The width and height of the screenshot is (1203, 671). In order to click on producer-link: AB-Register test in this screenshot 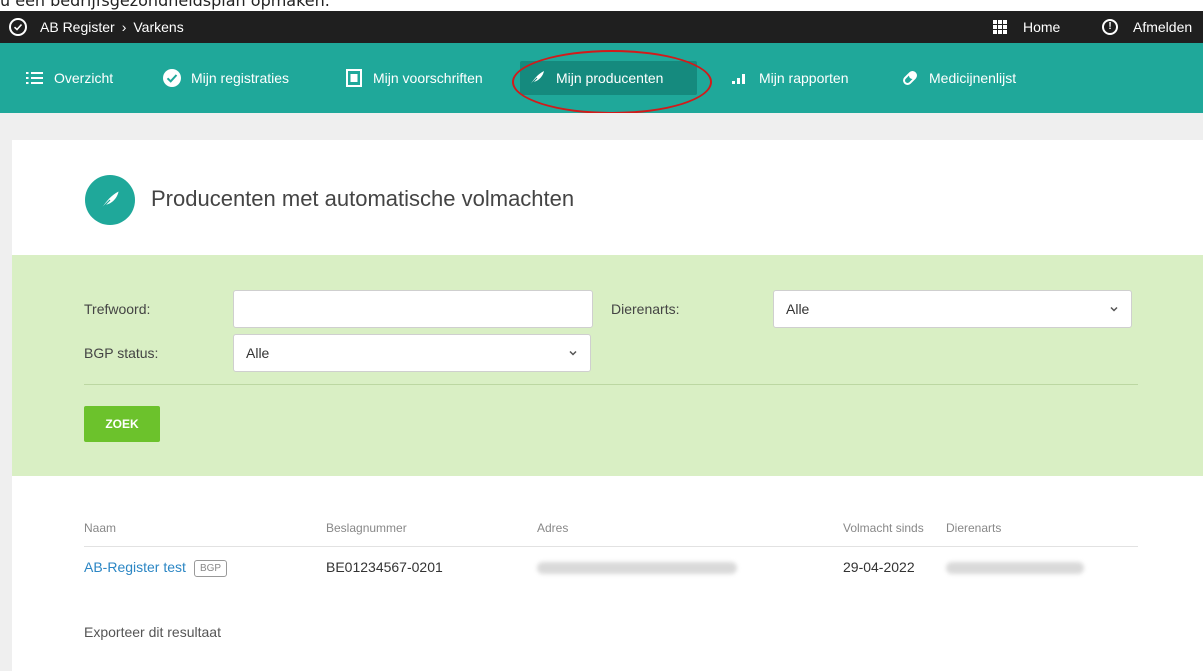, I will do `click(135, 567)`.